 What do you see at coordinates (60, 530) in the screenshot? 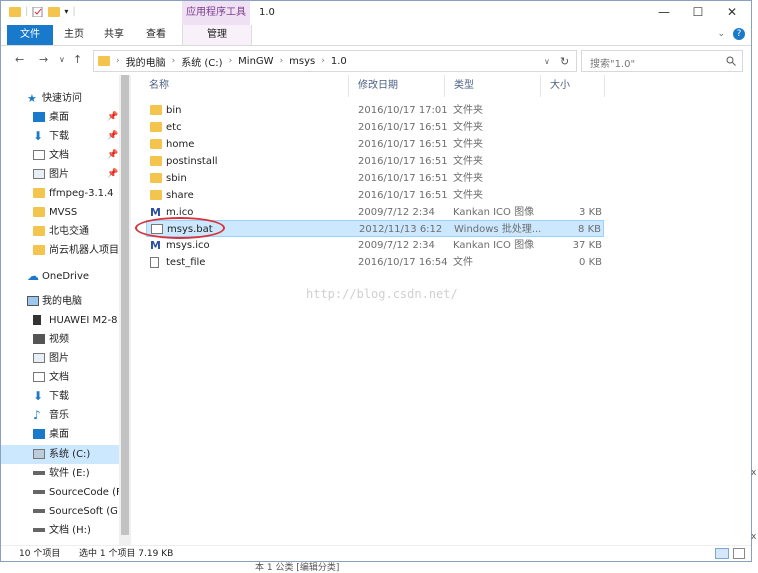
I see `nav-drive-h: 文档 (H:)` at bounding box center [60, 530].